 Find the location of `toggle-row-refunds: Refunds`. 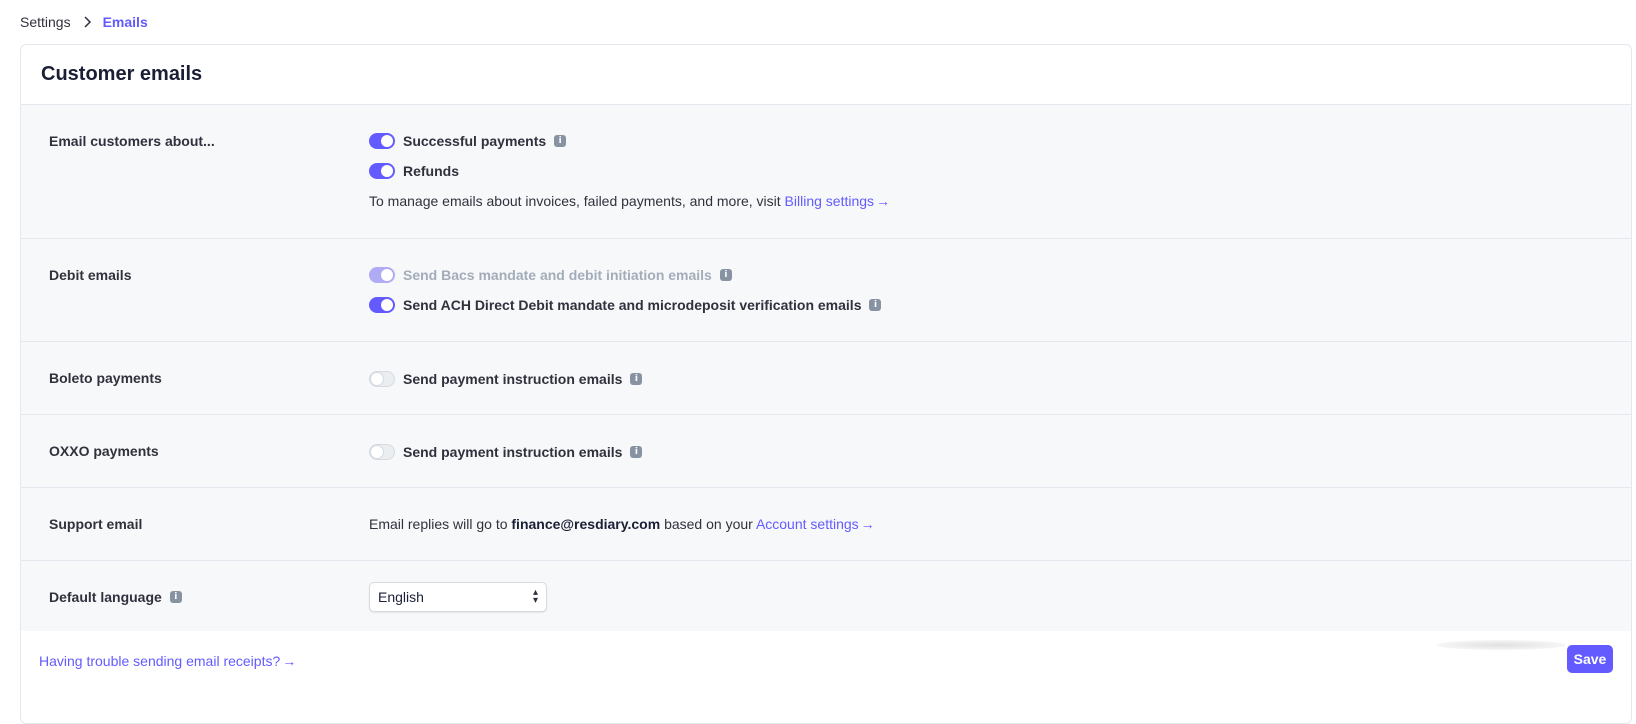

toggle-row-refunds: Refunds is located at coordinates (990, 171).